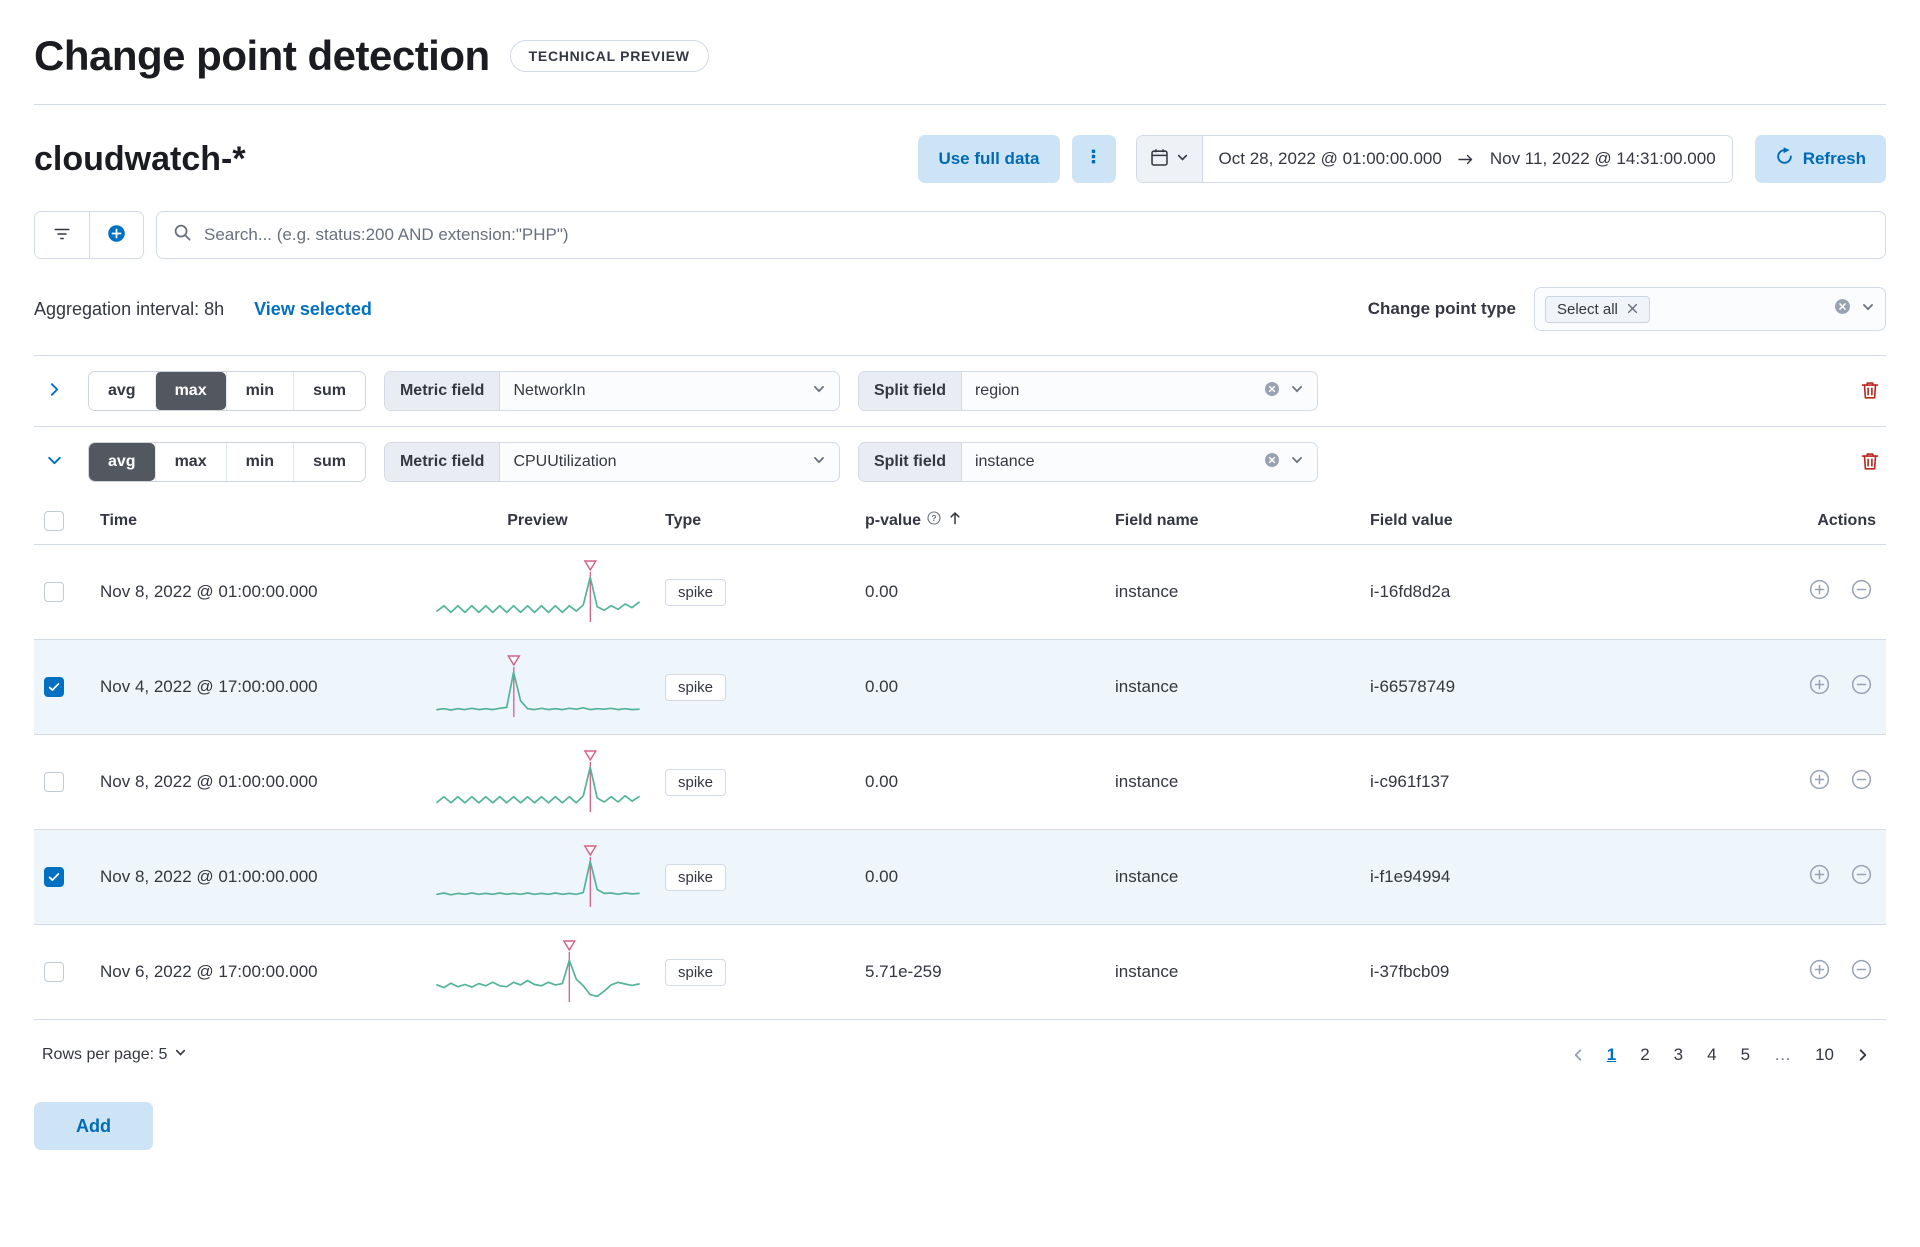 The image size is (1920, 1247). Describe the element at coordinates (669, 462) in the screenshot. I see `metric-field-select: CPUUtilization` at that location.